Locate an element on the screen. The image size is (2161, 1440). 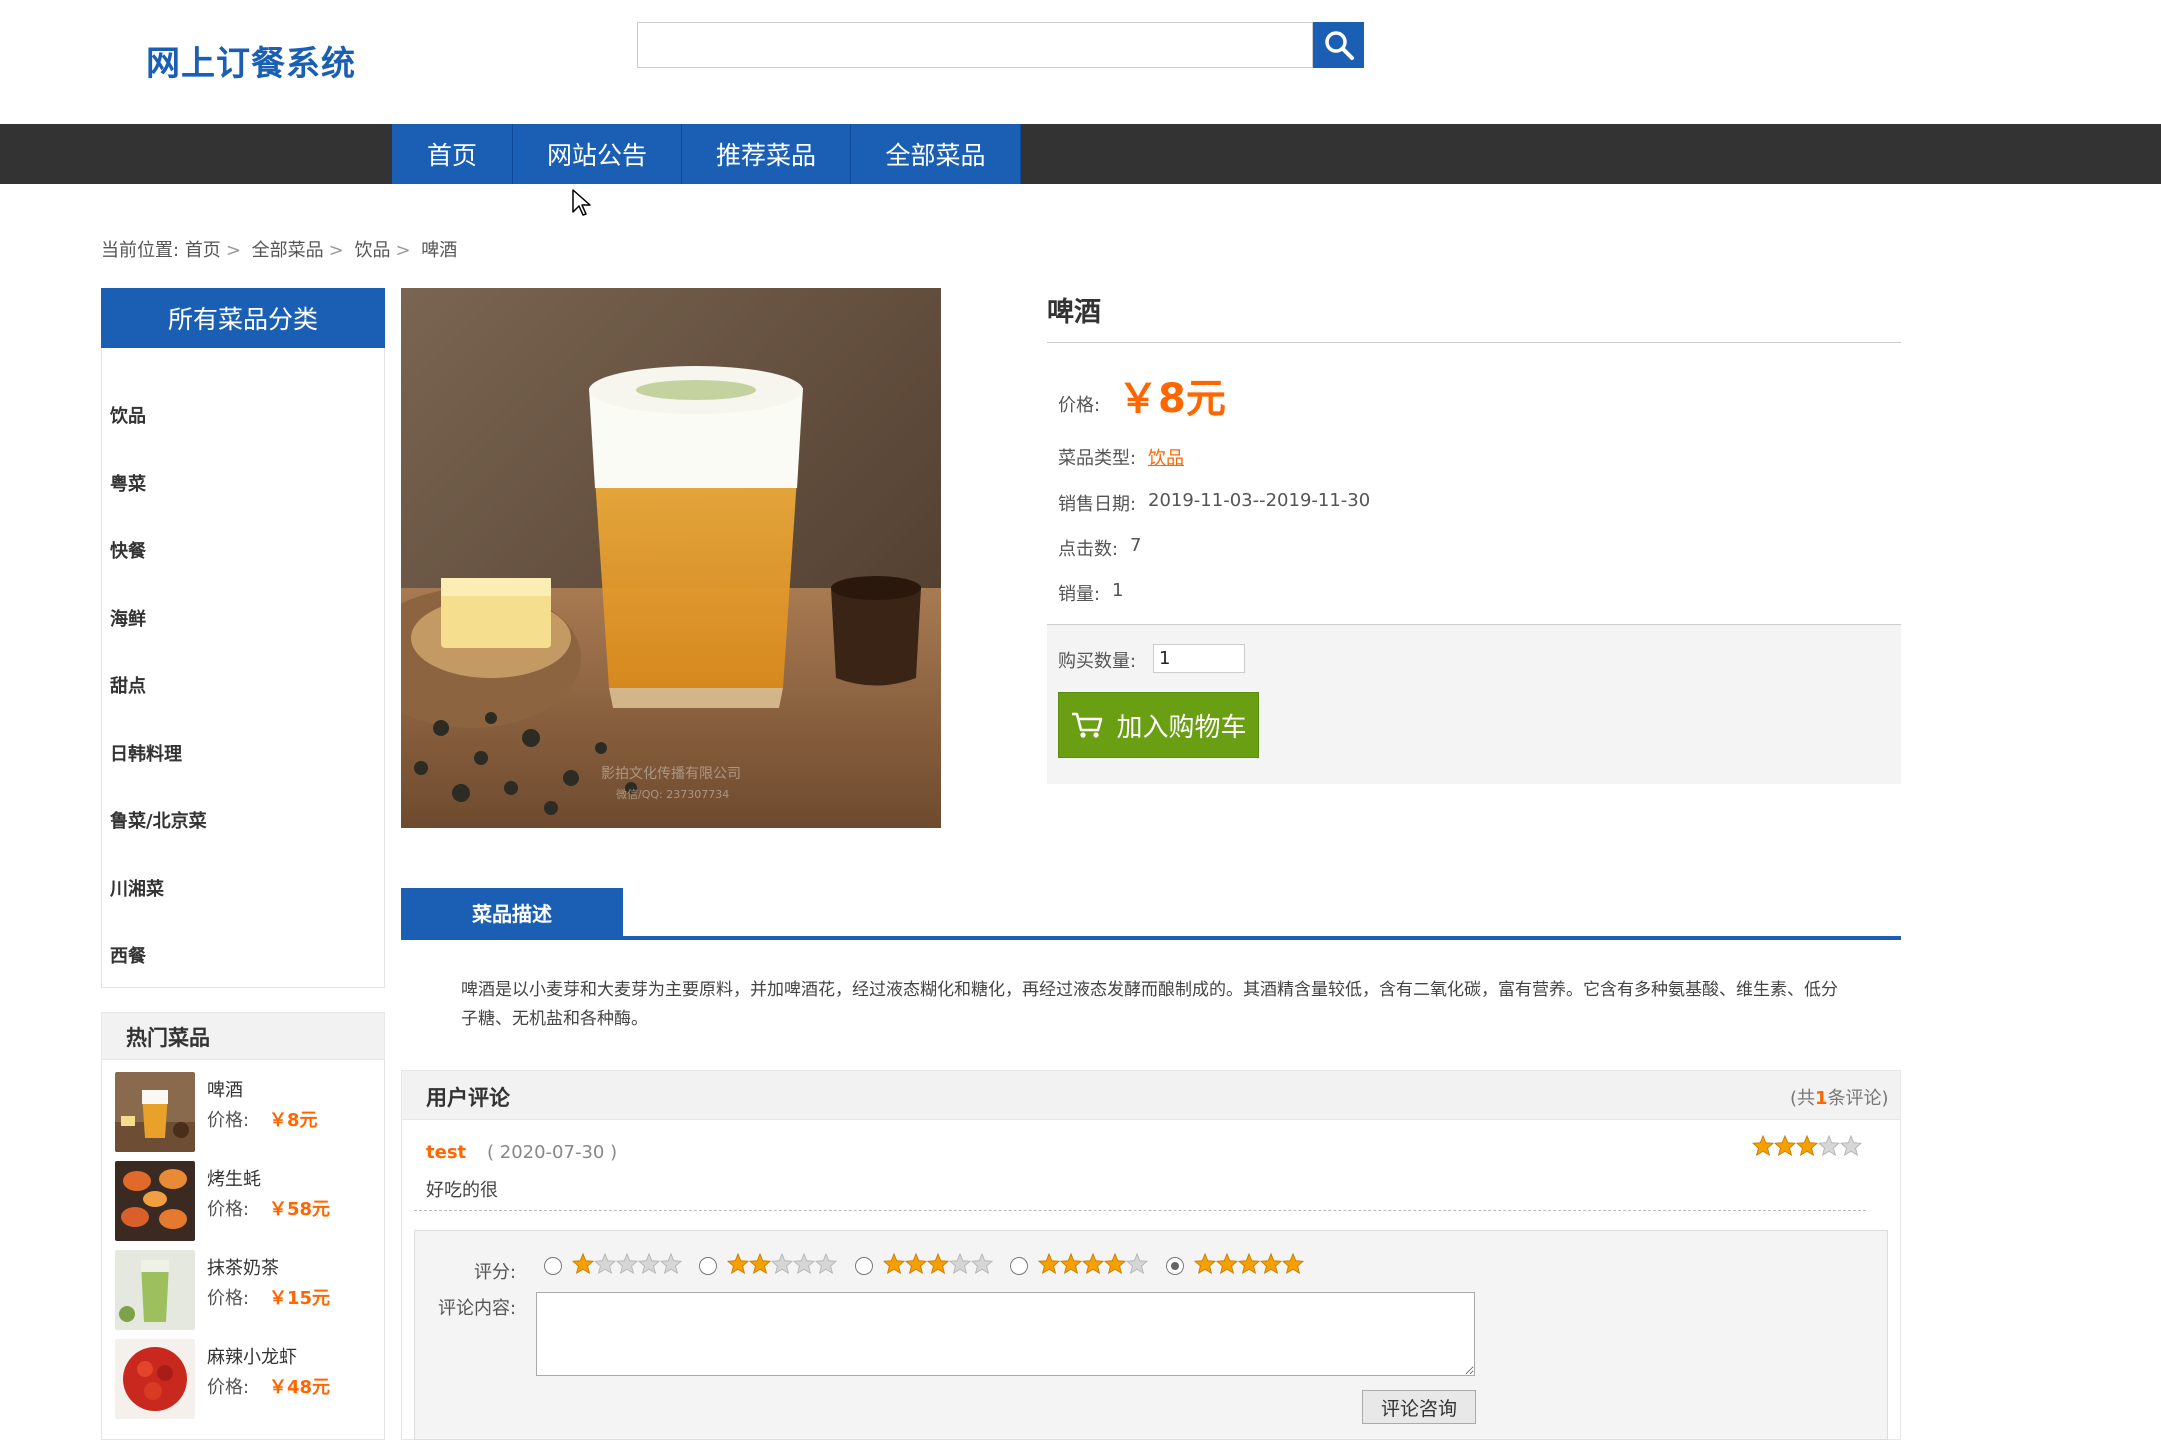
review-count: (共1条评论) is located at coordinates (1839, 1097).